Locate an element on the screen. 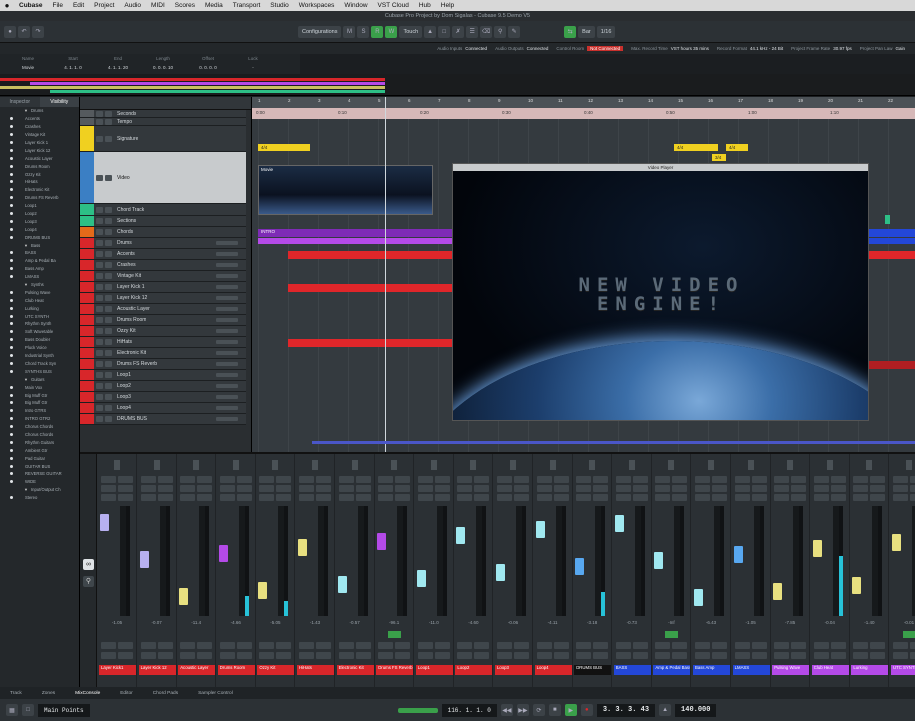  visibility-item: Bass Doubler is located at coordinates (39, 340).